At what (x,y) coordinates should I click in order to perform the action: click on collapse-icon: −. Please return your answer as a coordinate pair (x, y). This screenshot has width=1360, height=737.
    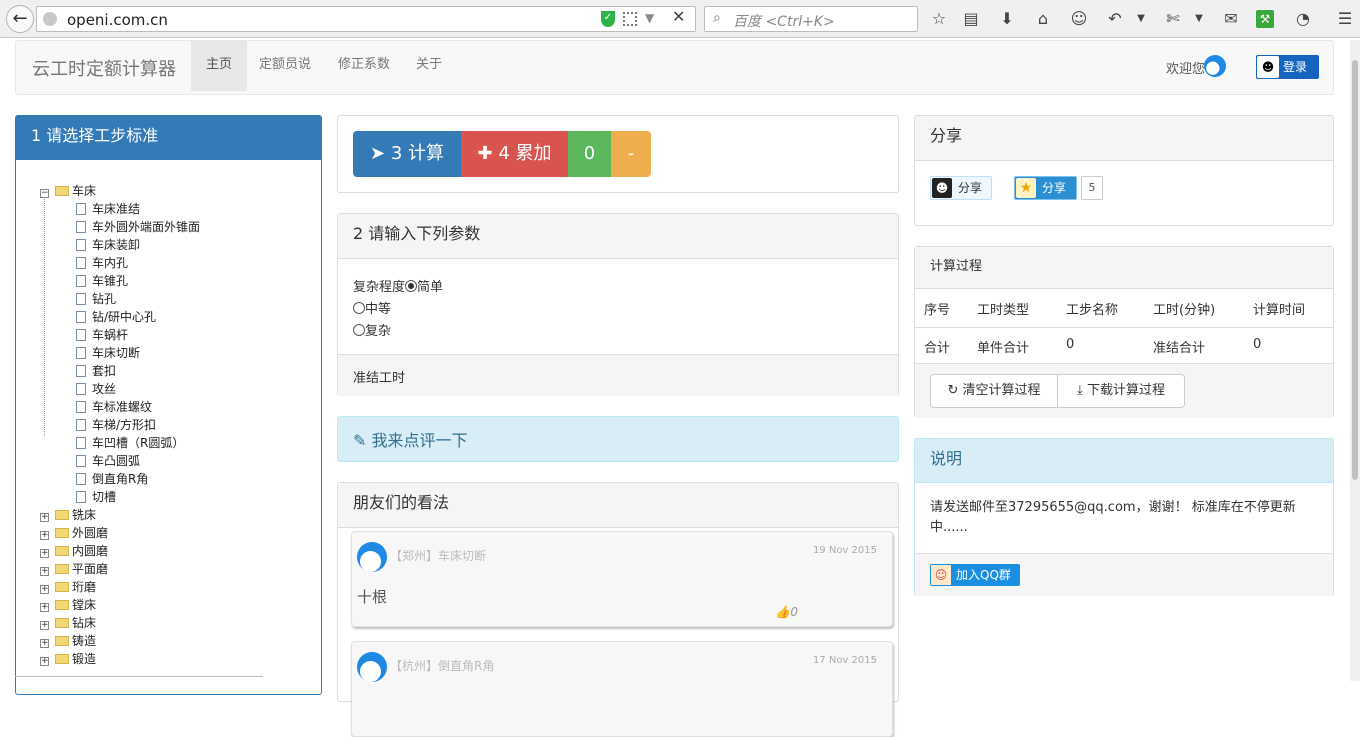
    Looking at the image, I should click on (44, 193).